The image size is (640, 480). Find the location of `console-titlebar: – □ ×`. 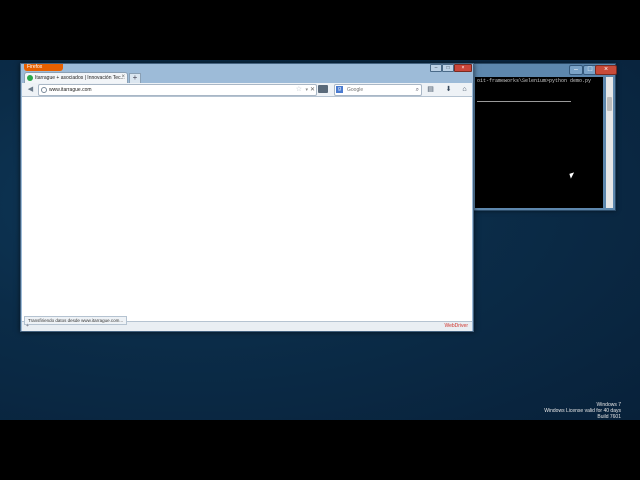

console-titlebar: – □ × is located at coordinates (545, 70).